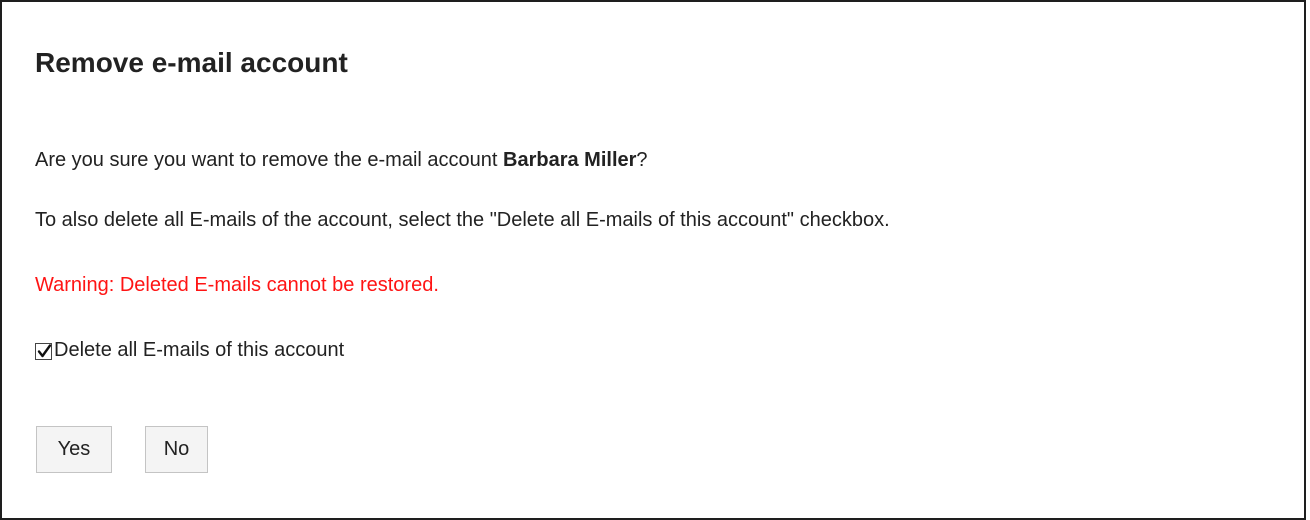 The image size is (1310, 520). I want to click on confirm-suffix: ?, so click(642, 160).